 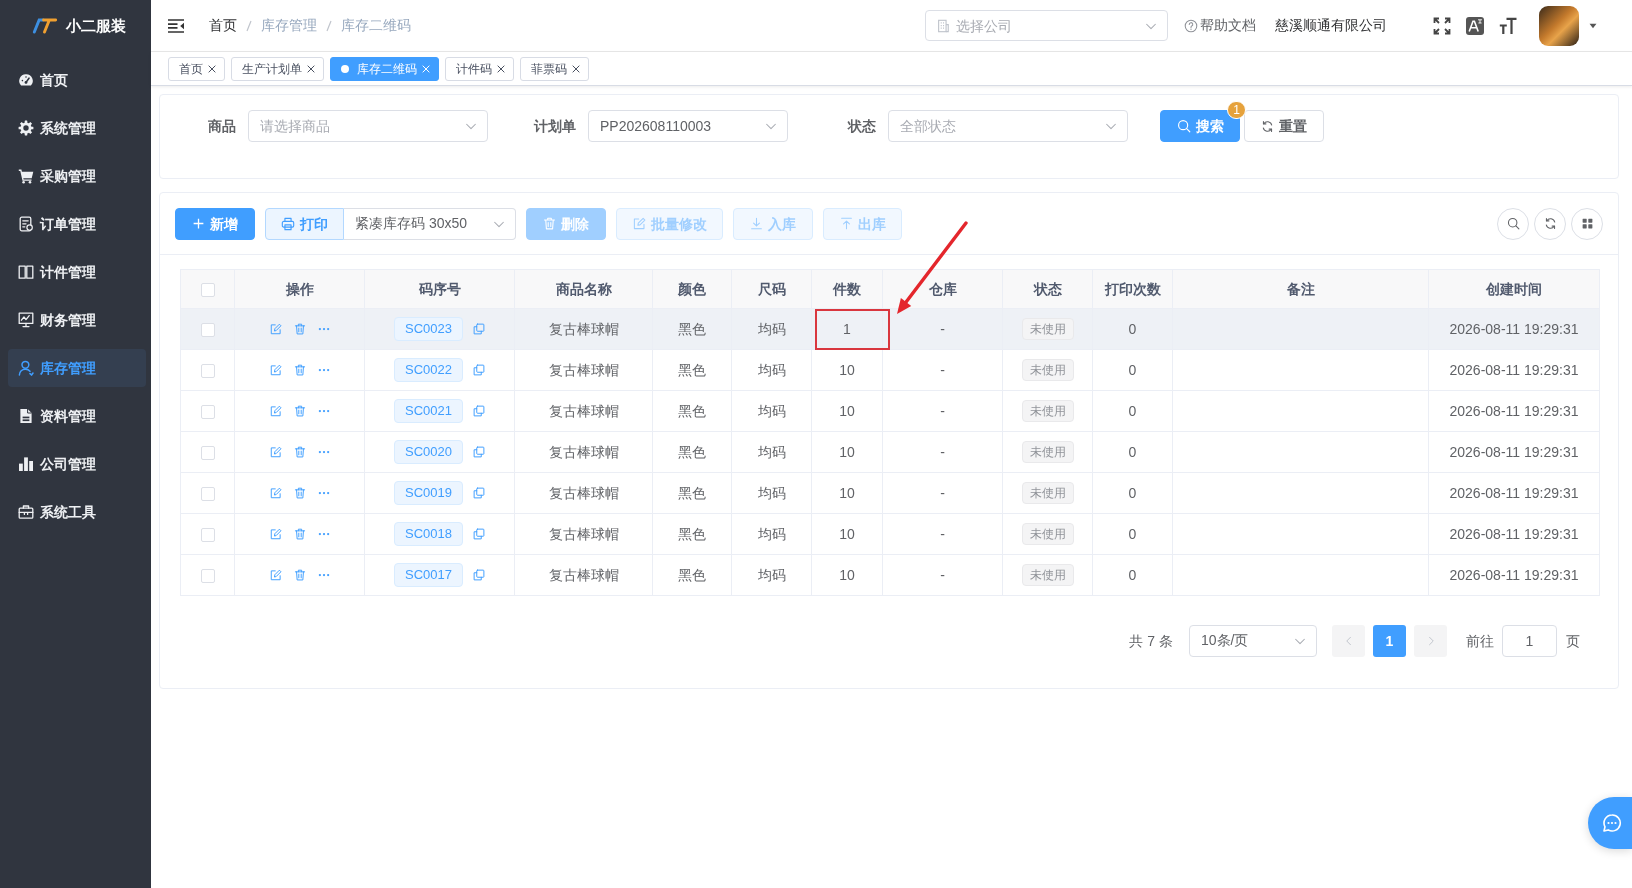 I want to click on column-header: 状态, so click(x=1047, y=288).